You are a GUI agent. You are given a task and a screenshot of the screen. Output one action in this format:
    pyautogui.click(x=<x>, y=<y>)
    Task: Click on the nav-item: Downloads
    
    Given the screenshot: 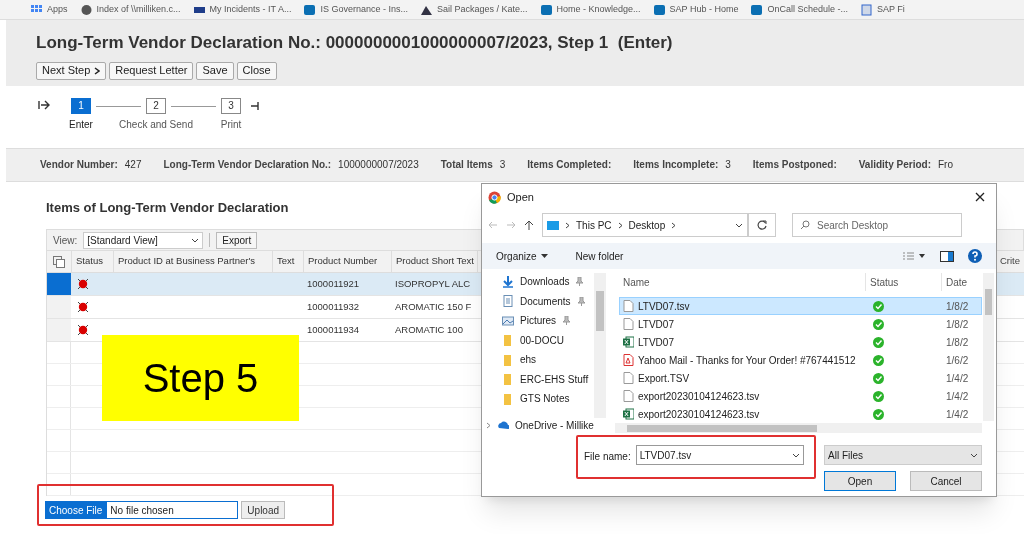 What is the action you would take?
    pyautogui.click(x=550, y=282)
    